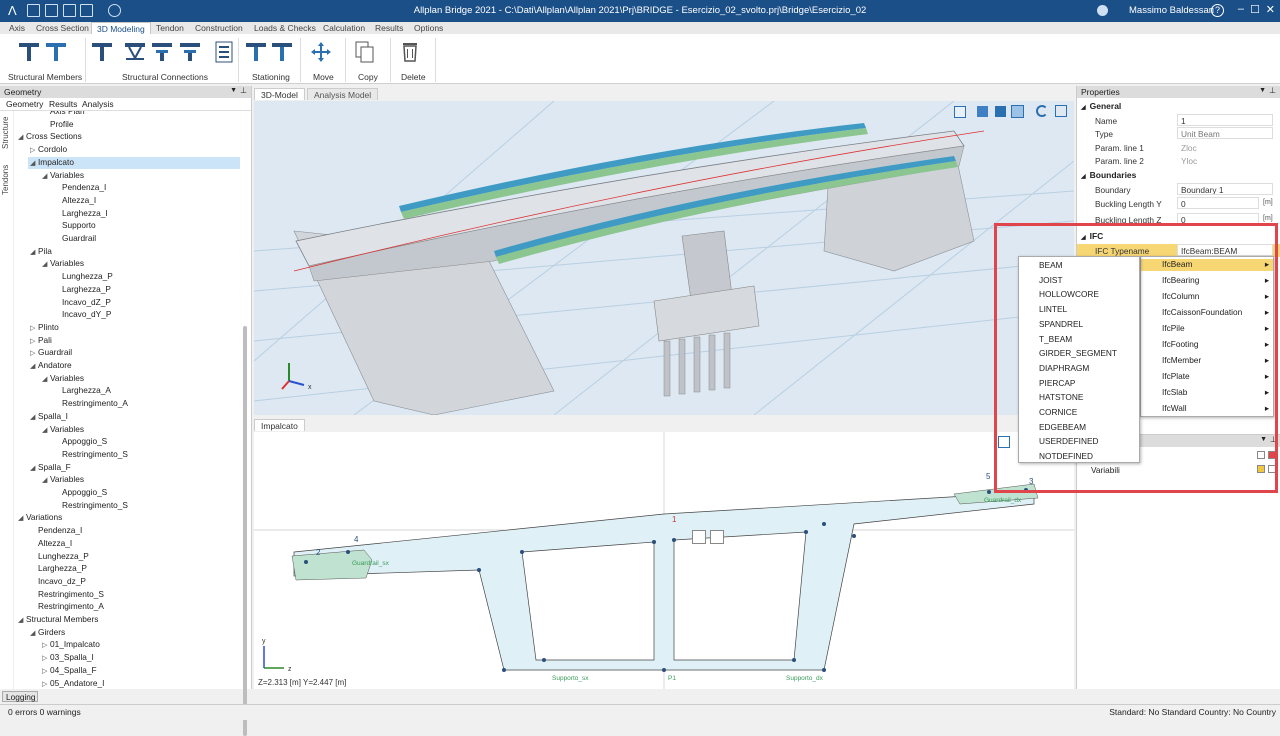  What do you see at coordinates (282, 52) in the screenshot?
I see `stationing-variant-icon` at bounding box center [282, 52].